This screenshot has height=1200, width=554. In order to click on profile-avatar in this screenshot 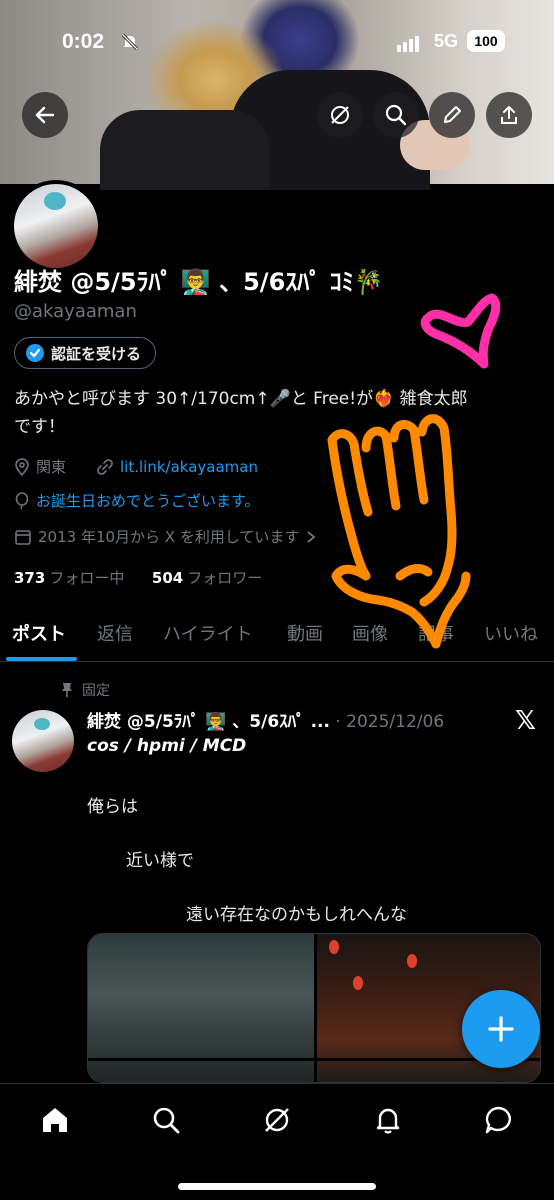, I will do `click(56, 226)`.